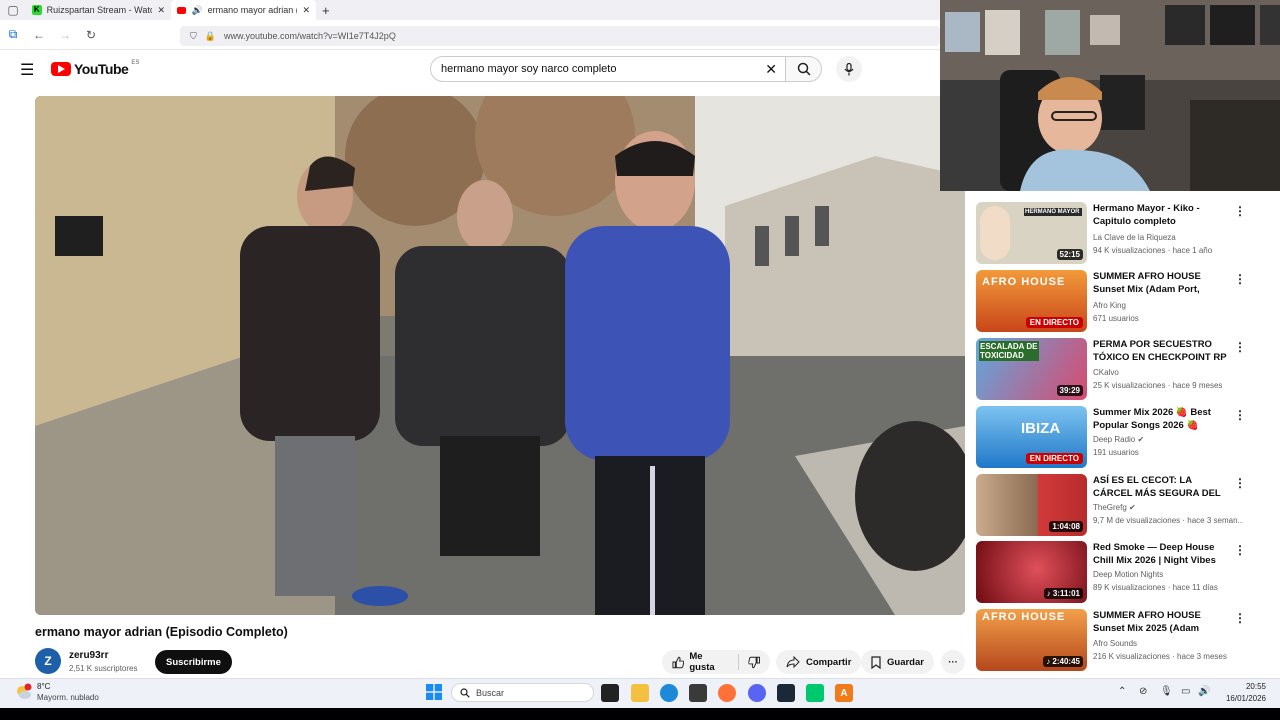 The width and height of the screenshot is (1280, 720). What do you see at coordinates (65, 35) in the screenshot?
I see `forward-icon: →` at bounding box center [65, 35].